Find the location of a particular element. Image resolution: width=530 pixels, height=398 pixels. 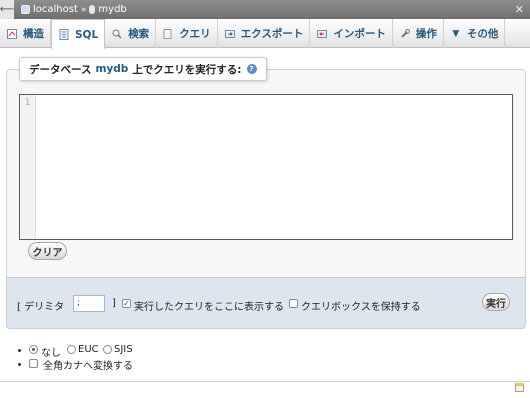

server-icon is located at coordinates (25, 9).